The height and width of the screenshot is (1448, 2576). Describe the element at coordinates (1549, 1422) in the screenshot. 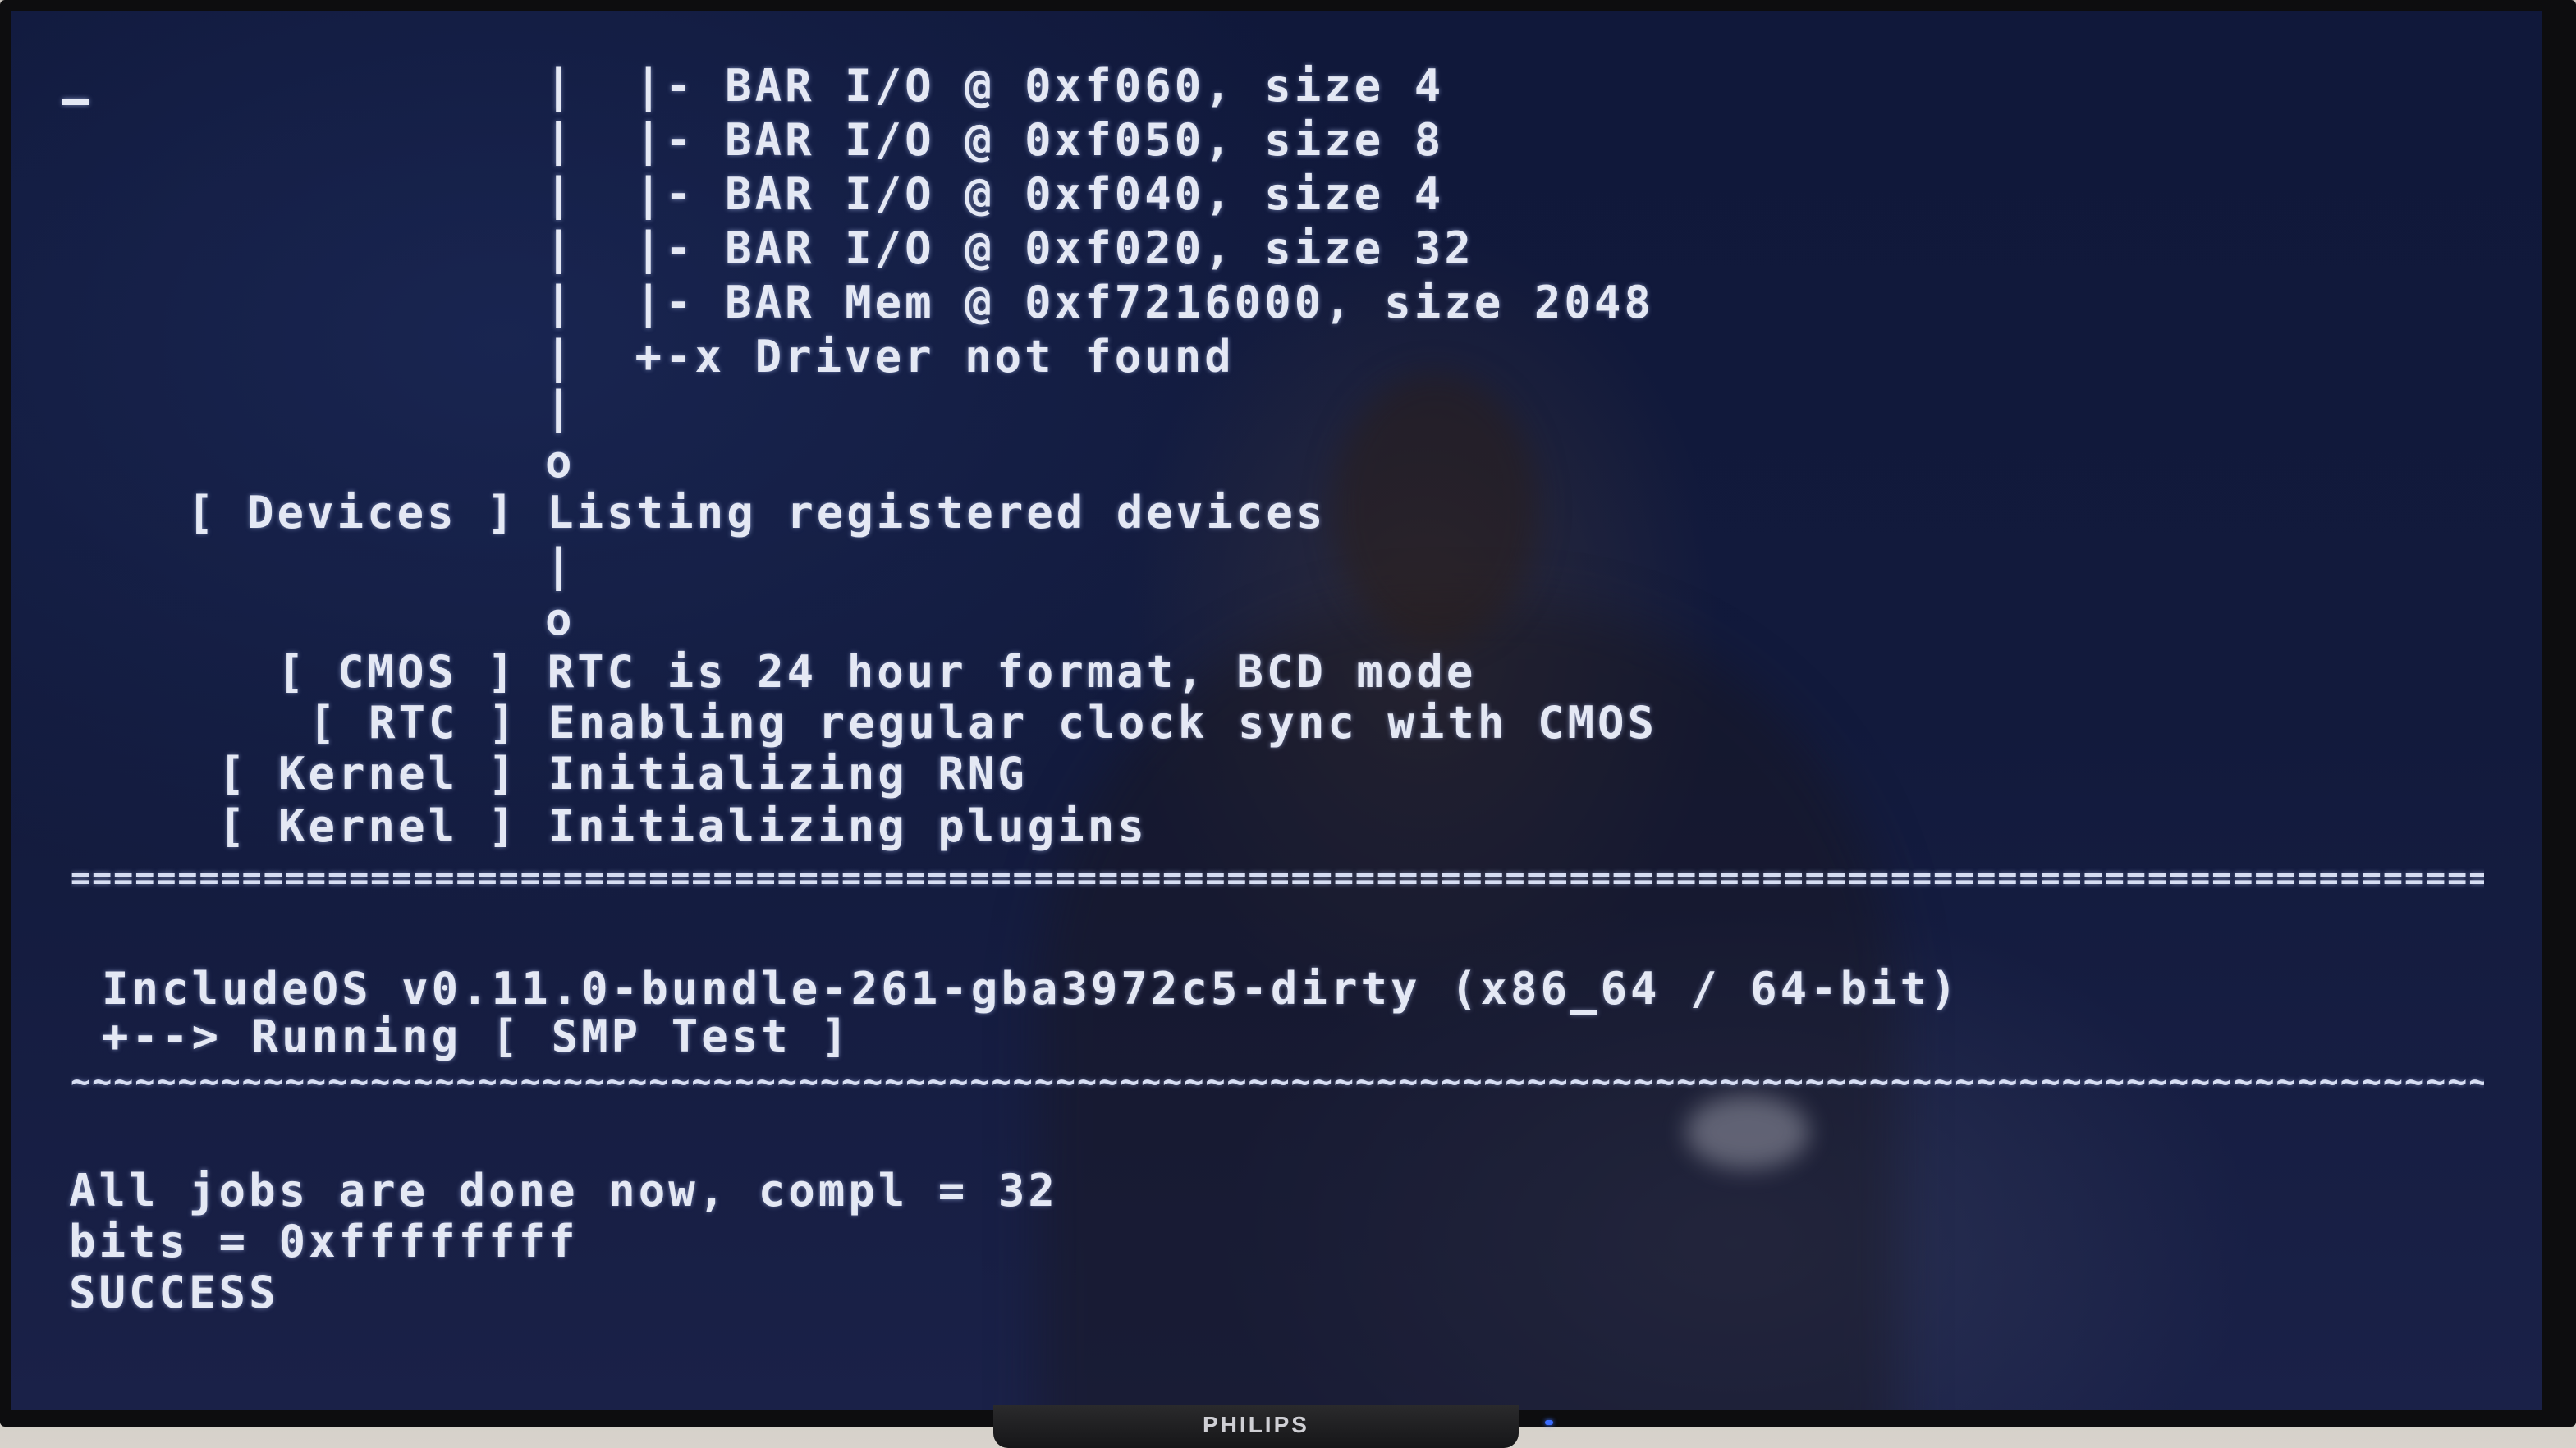

I see `power-led-icon` at that location.